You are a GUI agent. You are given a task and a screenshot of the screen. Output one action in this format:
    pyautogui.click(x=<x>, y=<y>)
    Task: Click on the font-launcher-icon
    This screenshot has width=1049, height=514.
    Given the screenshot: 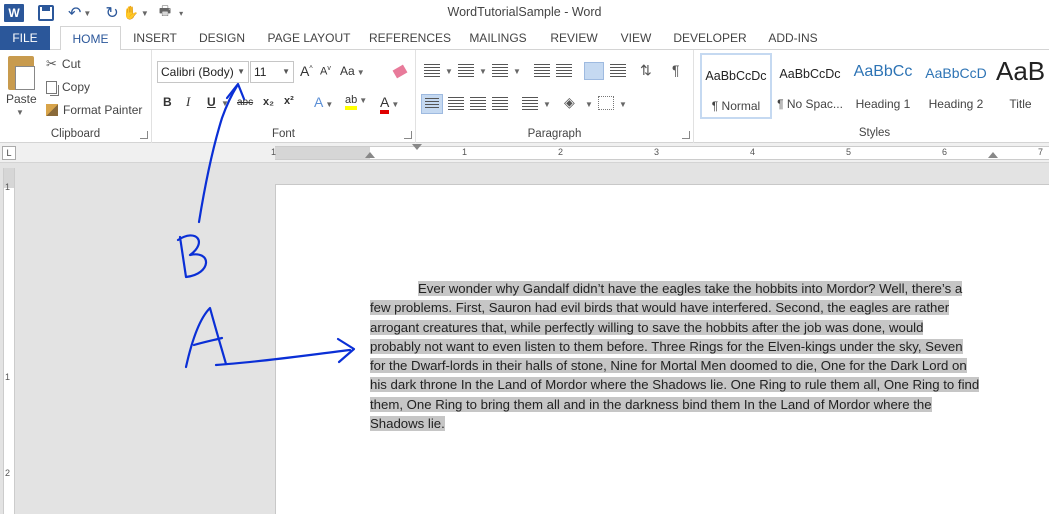 What is the action you would take?
    pyautogui.click(x=408, y=135)
    